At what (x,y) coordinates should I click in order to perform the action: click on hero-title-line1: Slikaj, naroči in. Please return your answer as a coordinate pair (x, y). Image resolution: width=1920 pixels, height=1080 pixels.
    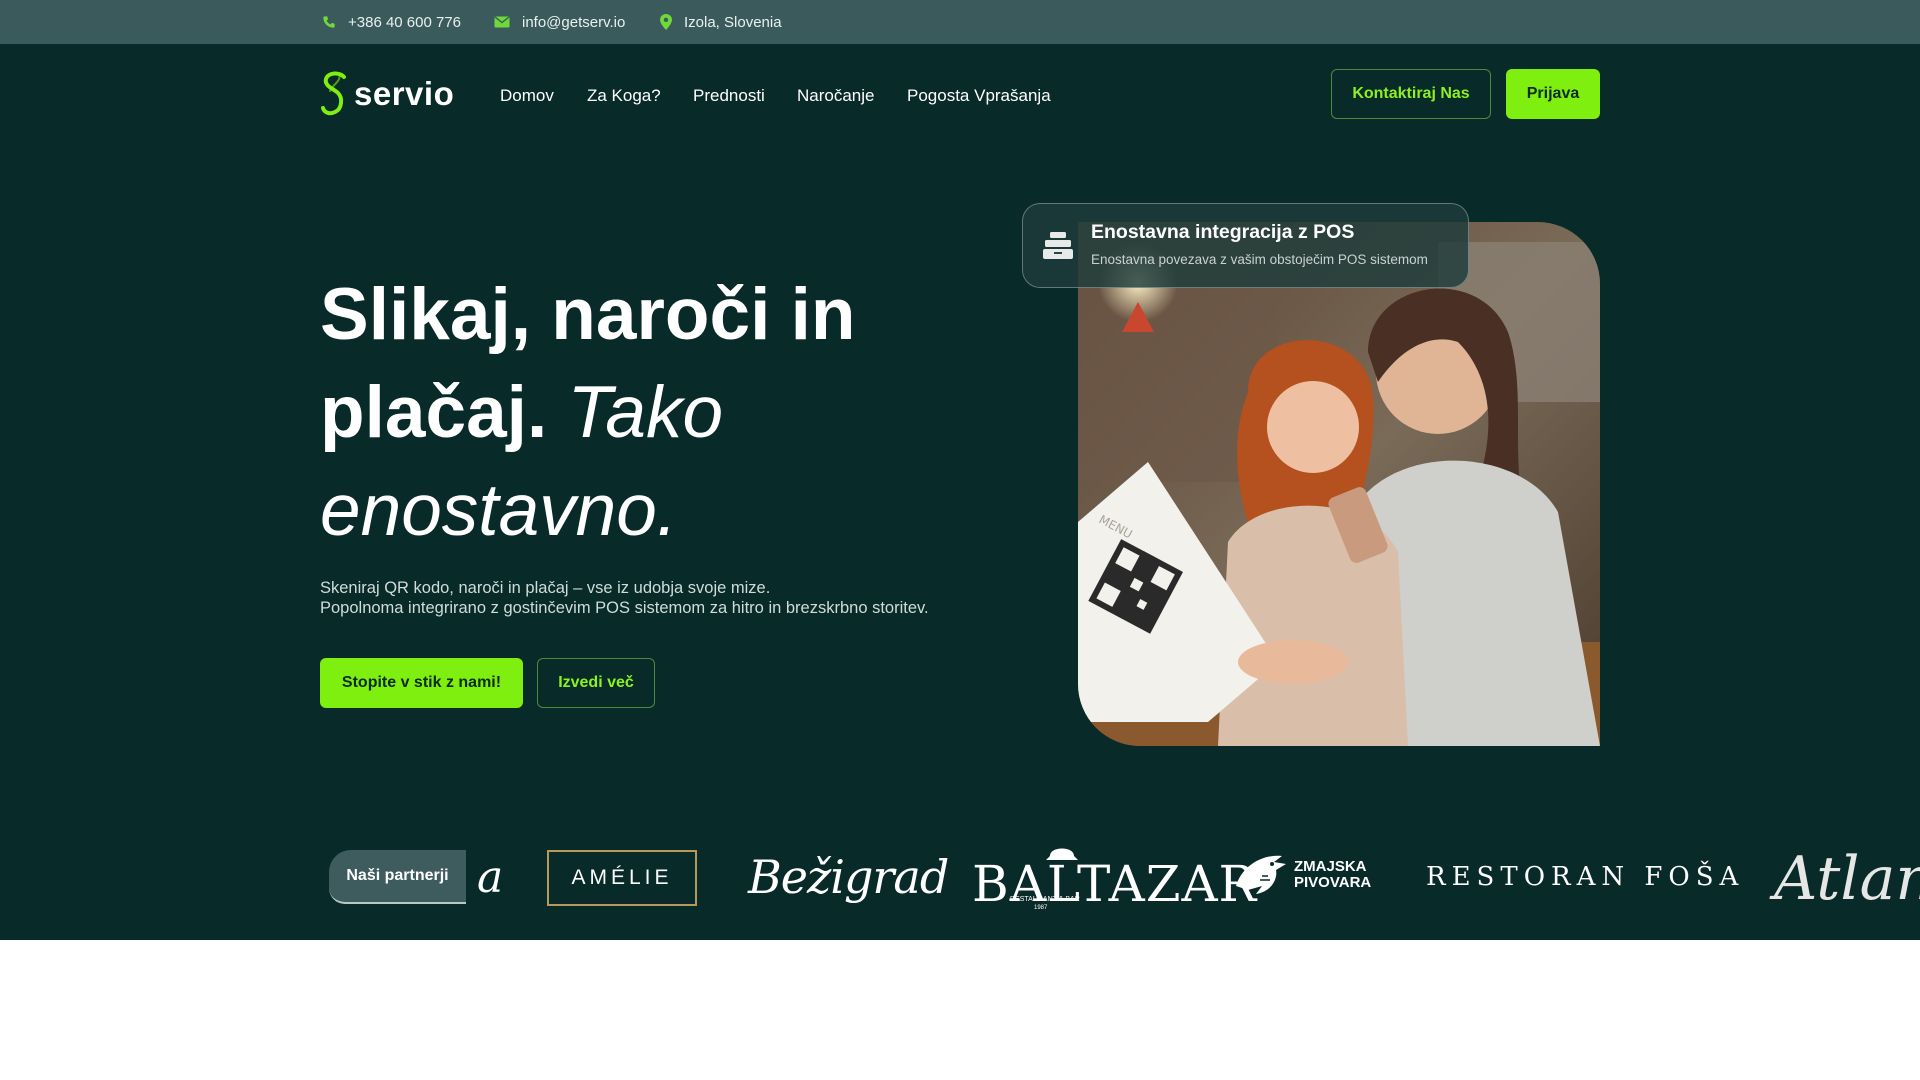
    Looking at the image, I should click on (588, 314).